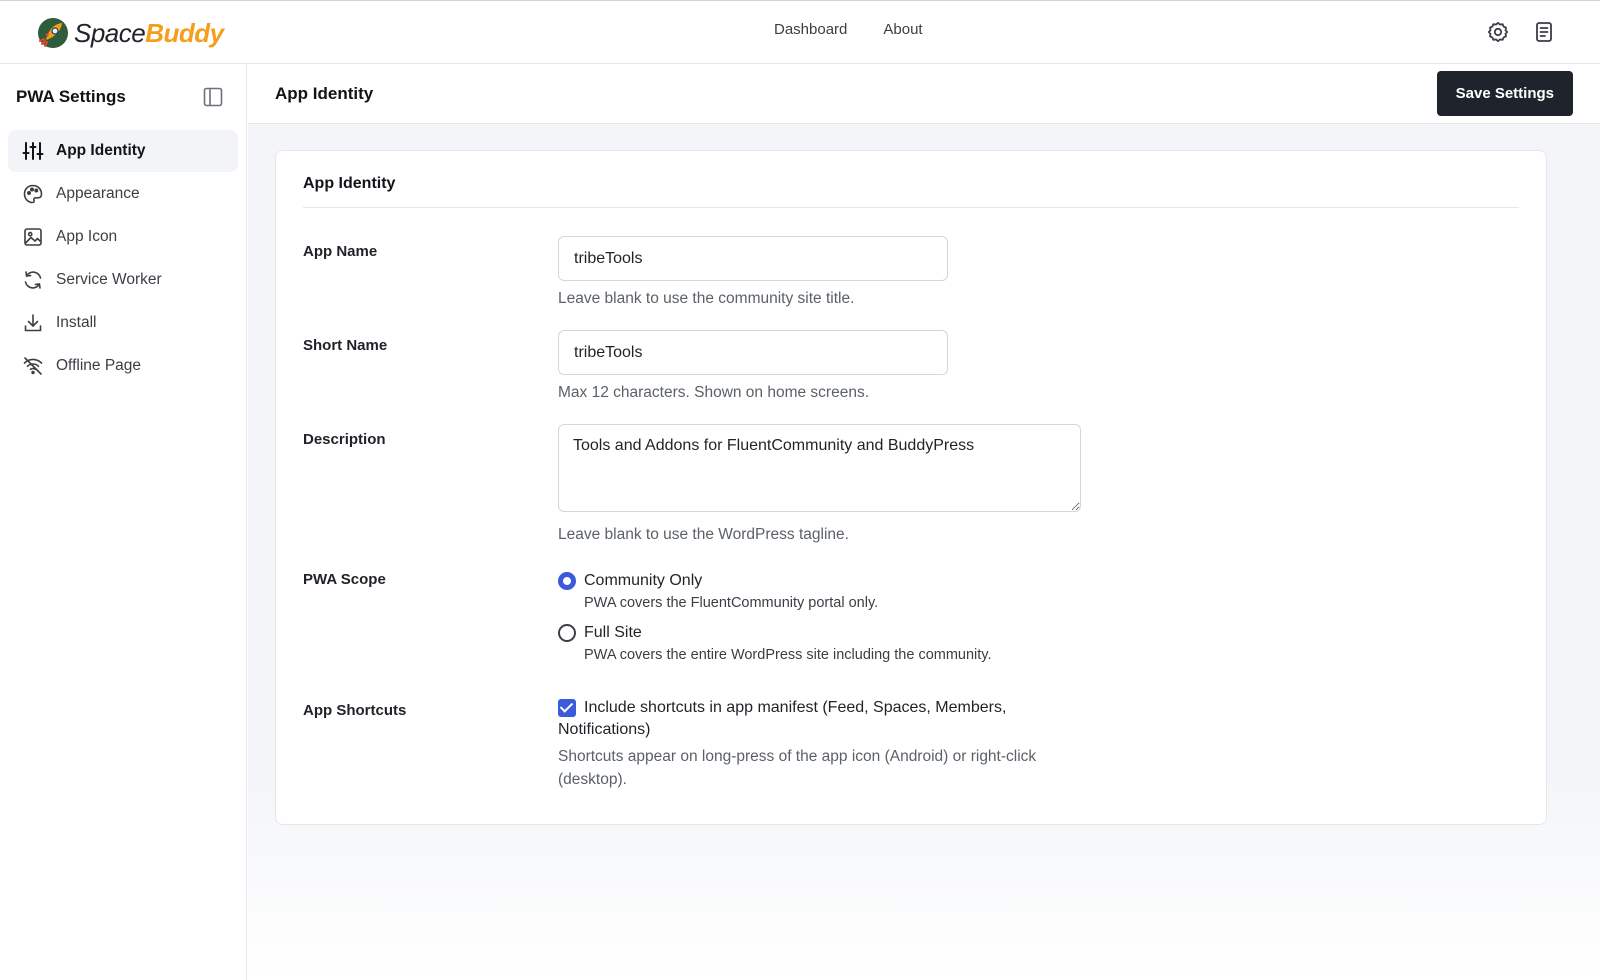 The height and width of the screenshot is (980, 1600). I want to click on sidebar-toggle-icon, so click(213, 97).